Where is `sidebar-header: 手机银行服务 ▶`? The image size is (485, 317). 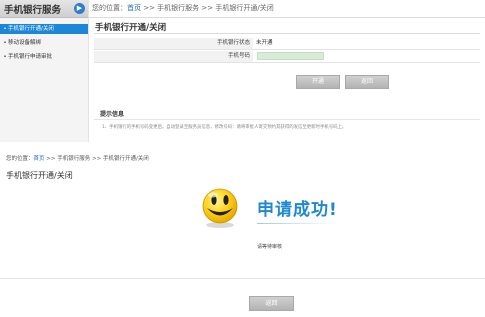 sidebar-header: 手机银行服务 ▶ is located at coordinates (44, 9).